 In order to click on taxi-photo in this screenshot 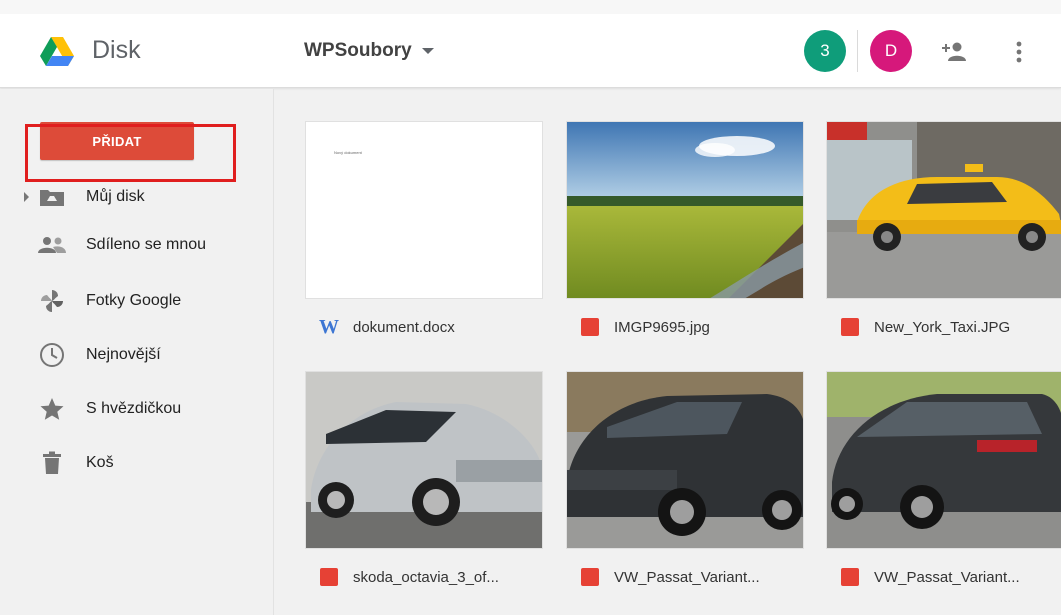, I will do `click(944, 210)`.